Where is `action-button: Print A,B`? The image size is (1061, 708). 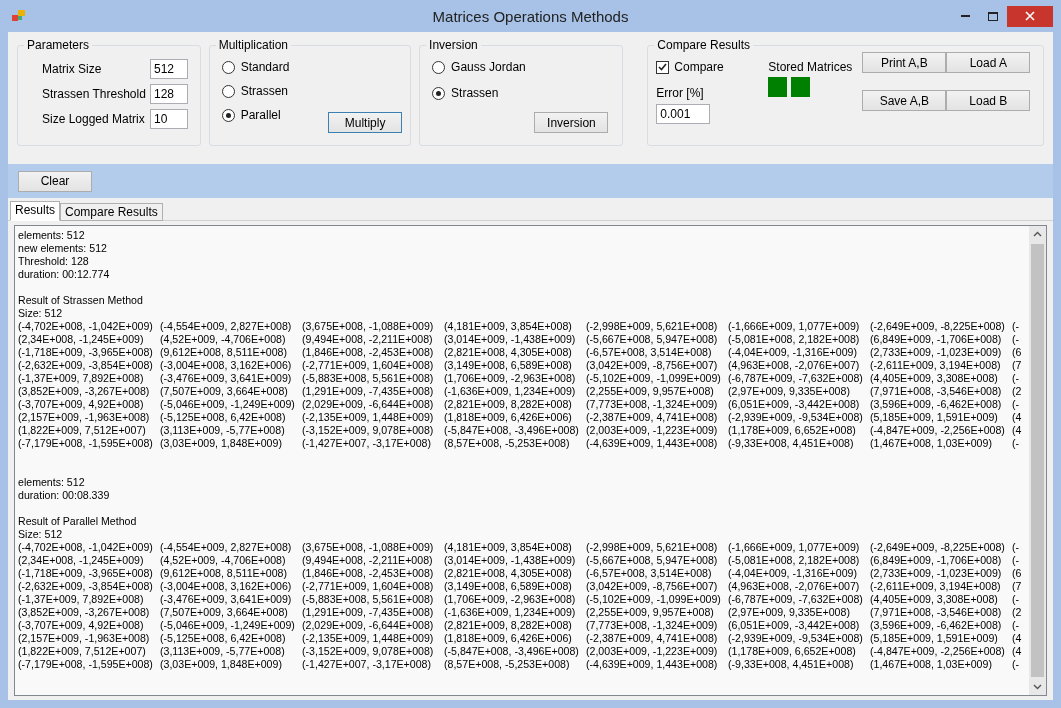
action-button: Print A,B is located at coordinates (904, 62).